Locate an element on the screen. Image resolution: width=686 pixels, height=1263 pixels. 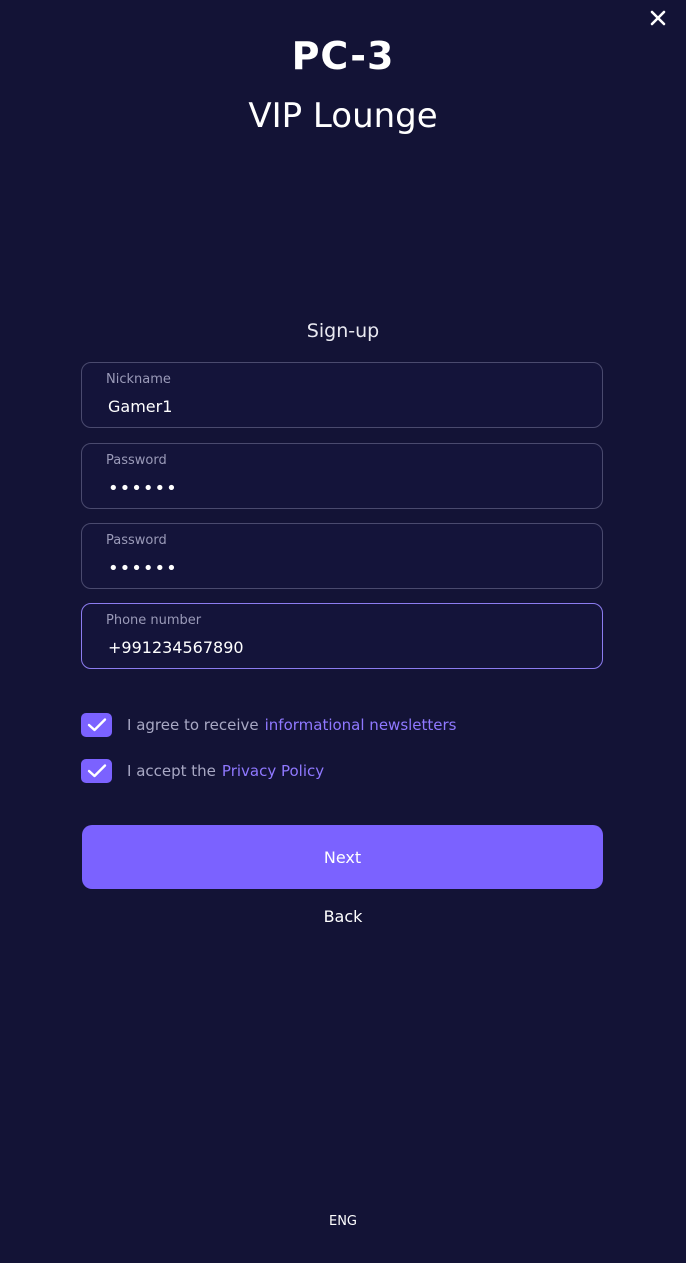
next-button: Next is located at coordinates (342, 857).